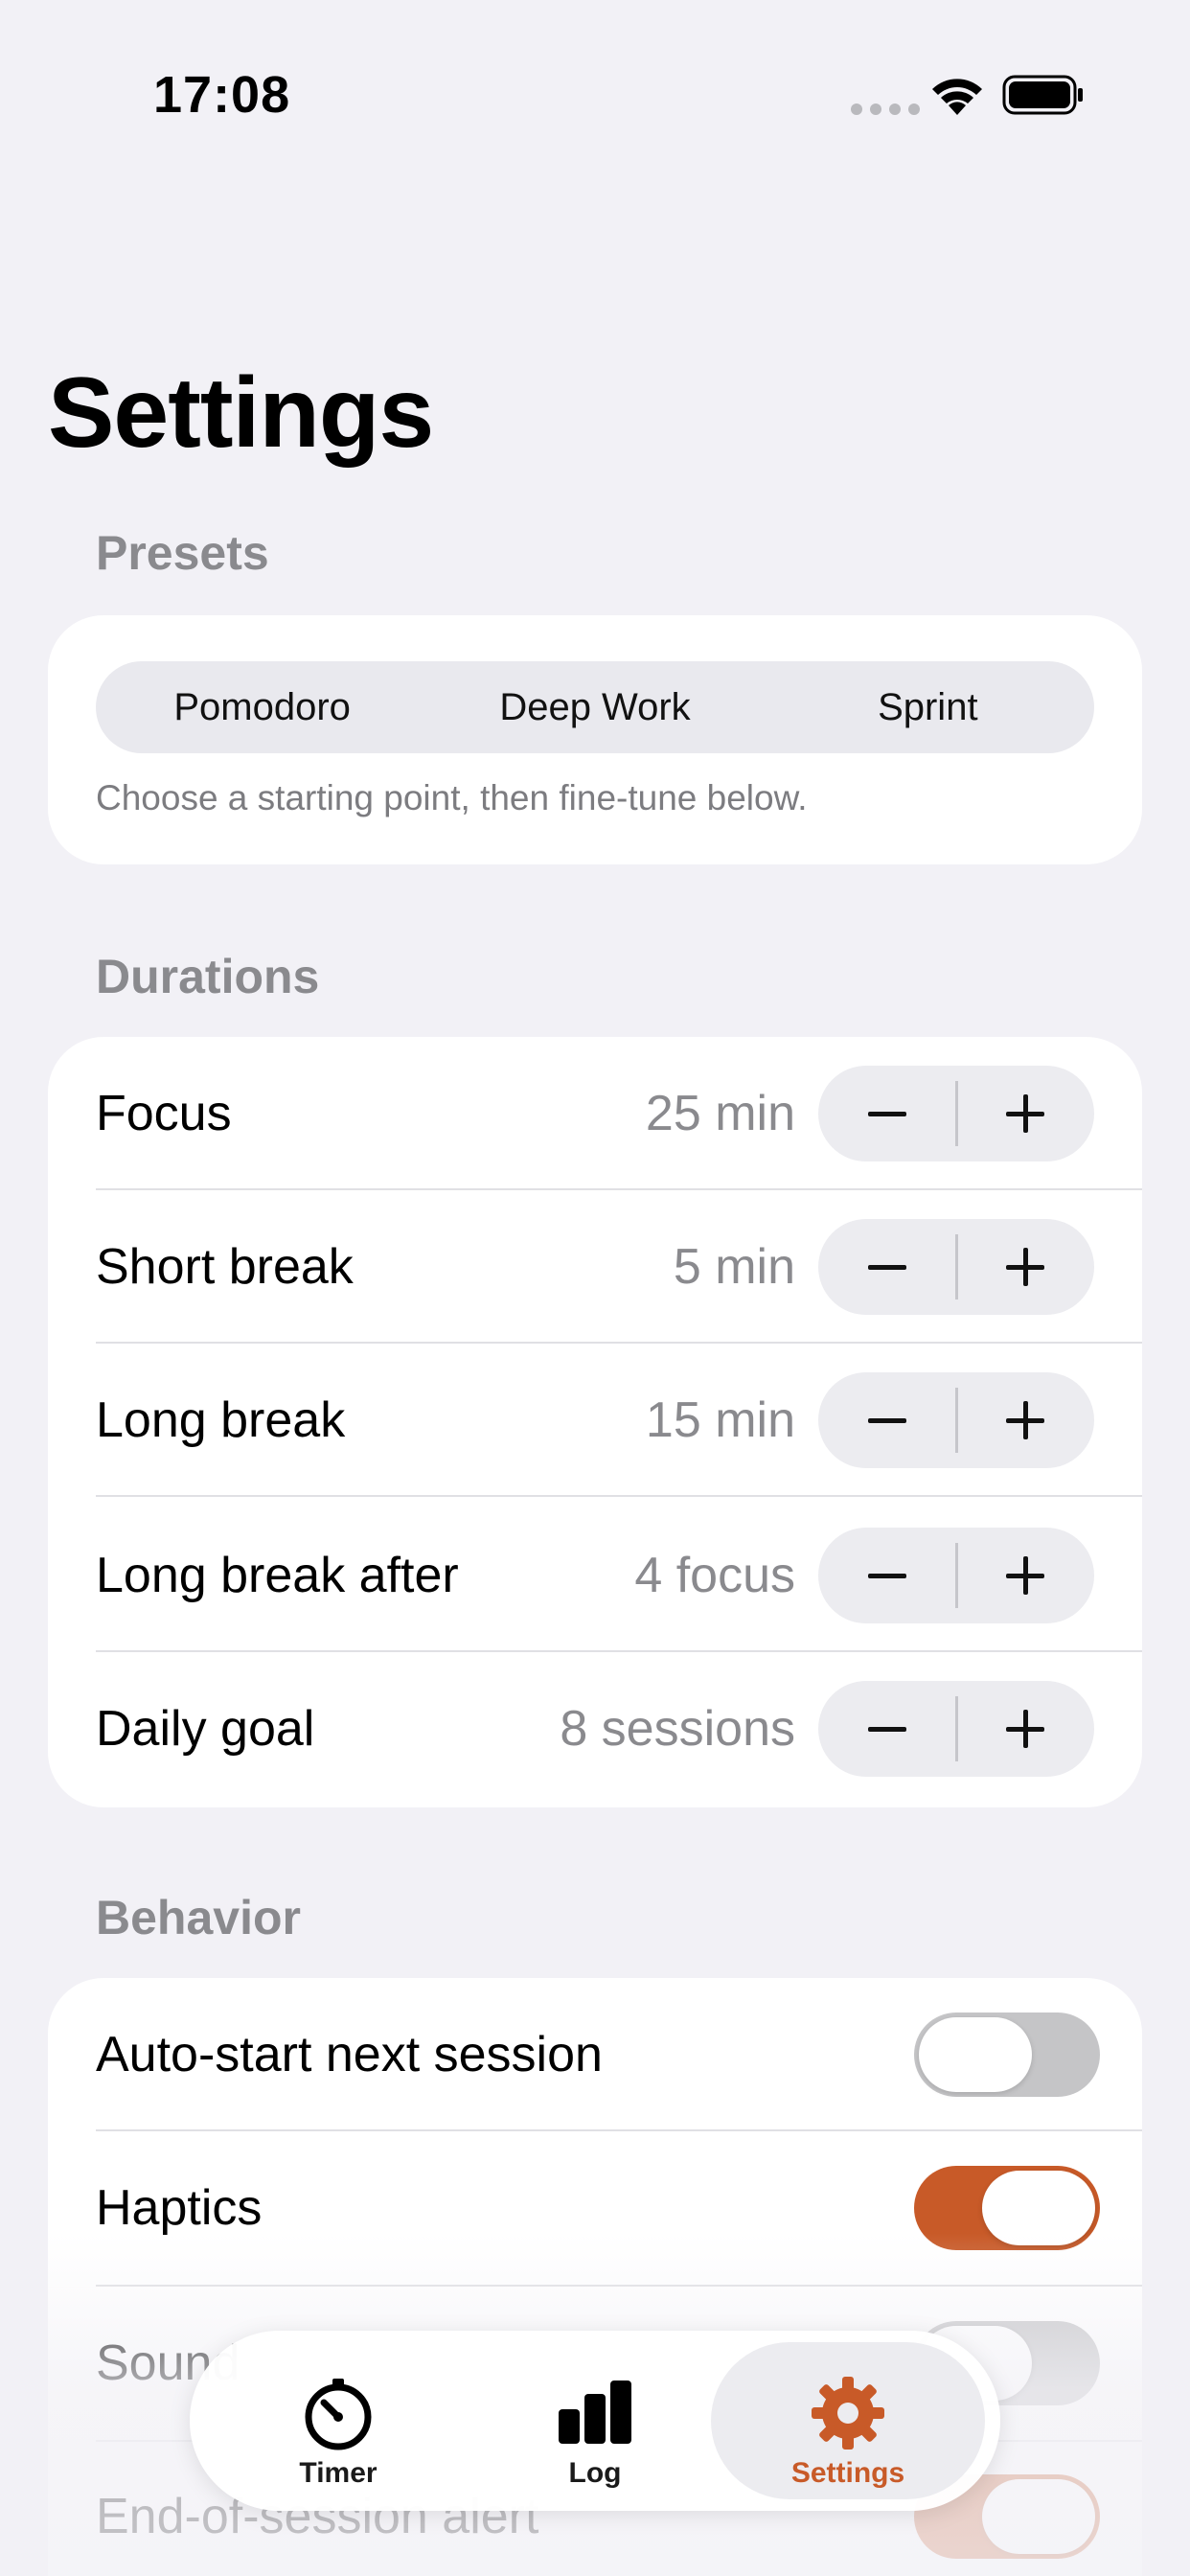  What do you see at coordinates (164, 1113) in the screenshot?
I see `row-label: Focus` at bounding box center [164, 1113].